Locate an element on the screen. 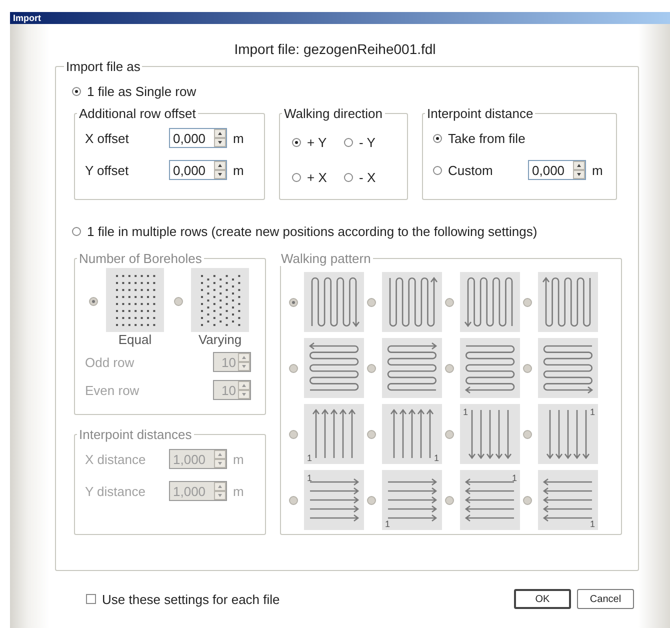 The image size is (670, 628). group-title: Number of Boreholes is located at coordinates (140, 258).